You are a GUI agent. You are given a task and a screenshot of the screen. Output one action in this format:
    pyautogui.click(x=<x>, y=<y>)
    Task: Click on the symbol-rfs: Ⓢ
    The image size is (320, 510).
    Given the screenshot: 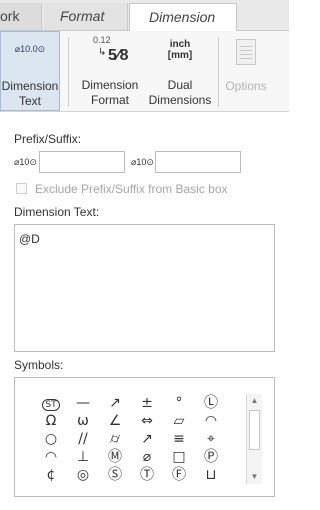 What is the action you would take?
    pyautogui.click(x=115, y=475)
    